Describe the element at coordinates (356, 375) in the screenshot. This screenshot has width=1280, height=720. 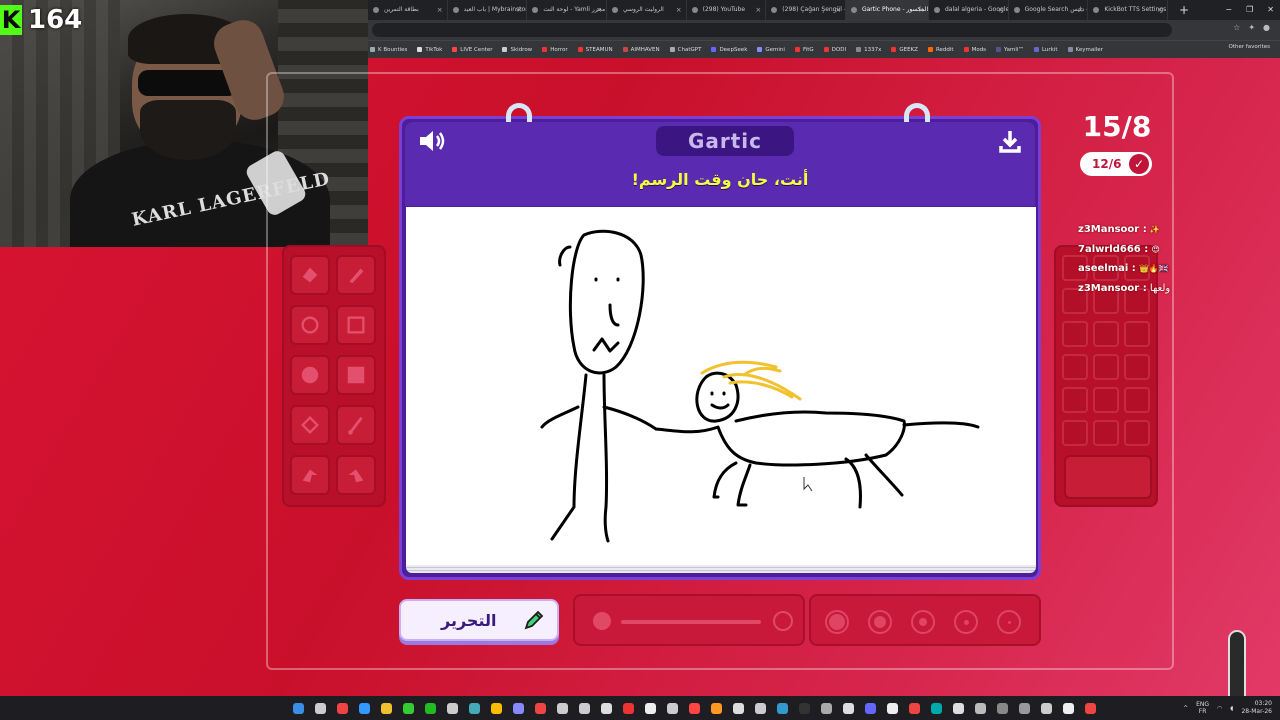
I see `tool-filled-rectangle` at that location.